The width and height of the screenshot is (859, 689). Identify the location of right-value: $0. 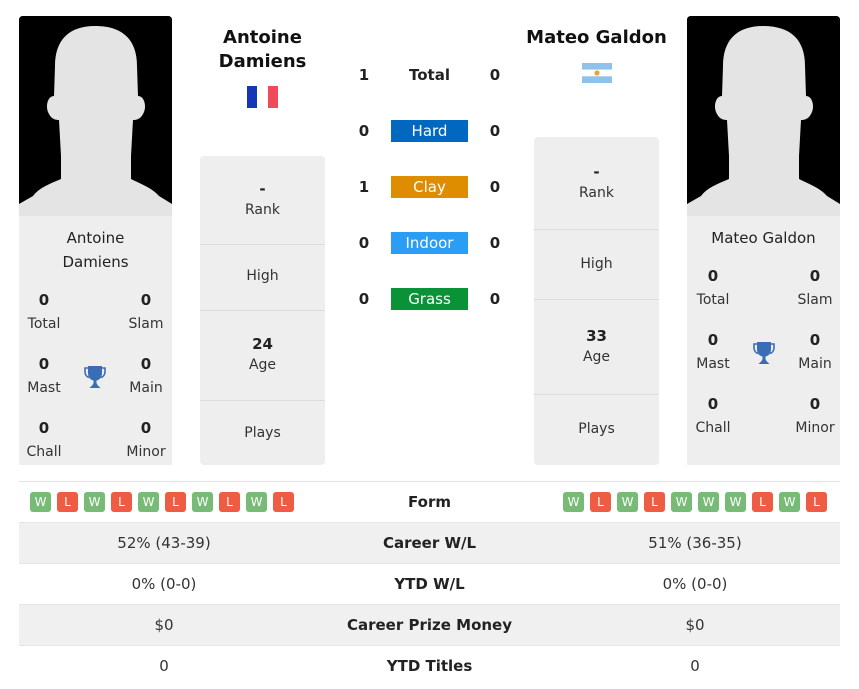
(695, 625).